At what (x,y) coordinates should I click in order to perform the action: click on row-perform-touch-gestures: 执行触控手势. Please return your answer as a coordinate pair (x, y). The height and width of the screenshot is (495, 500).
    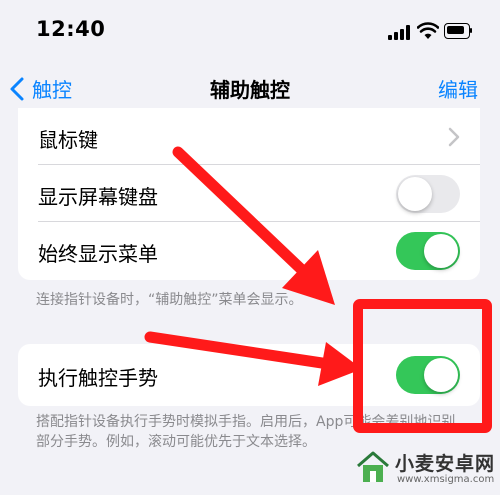
    Looking at the image, I should click on (249, 375).